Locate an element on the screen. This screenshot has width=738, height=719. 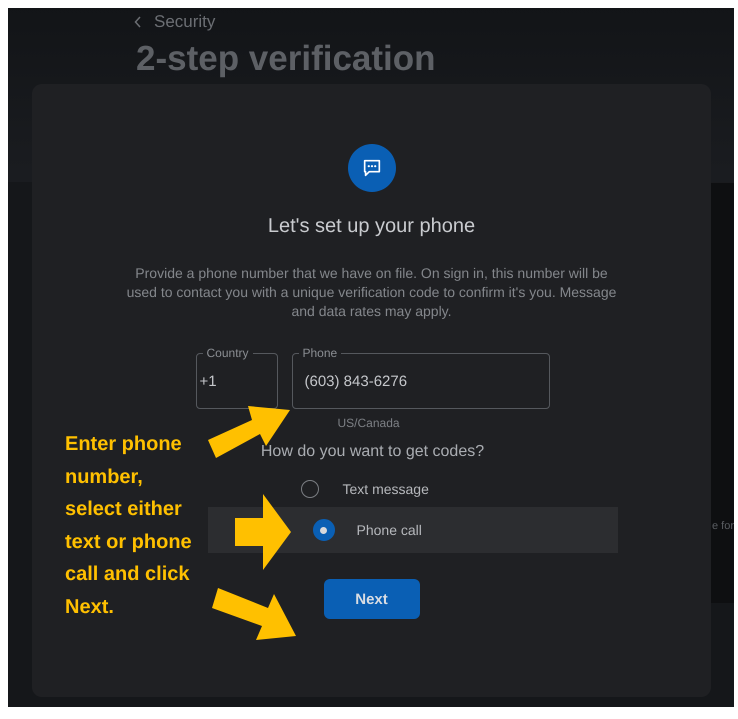
option-label: Text message is located at coordinates (385, 489).